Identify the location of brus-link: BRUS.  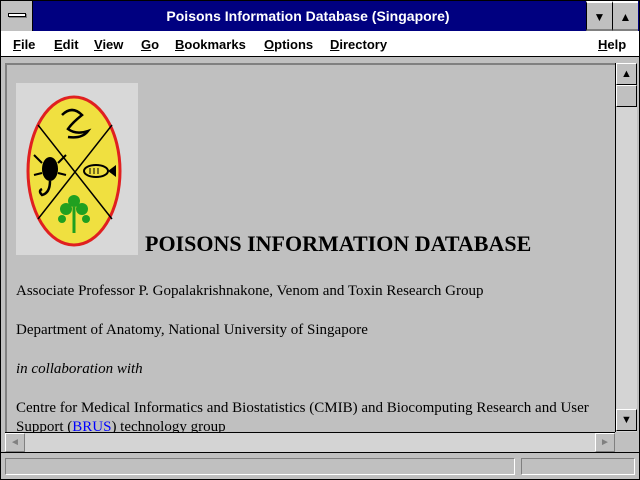
(91, 425).